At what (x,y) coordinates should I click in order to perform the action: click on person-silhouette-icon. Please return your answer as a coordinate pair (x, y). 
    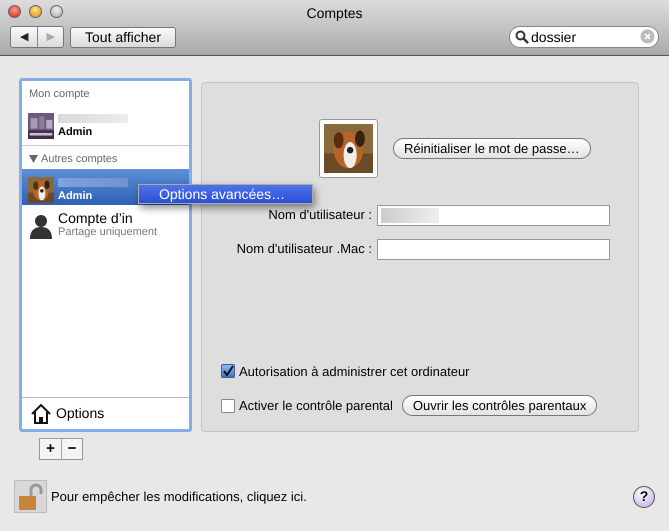
    Looking at the image, I should click on (41, 226).